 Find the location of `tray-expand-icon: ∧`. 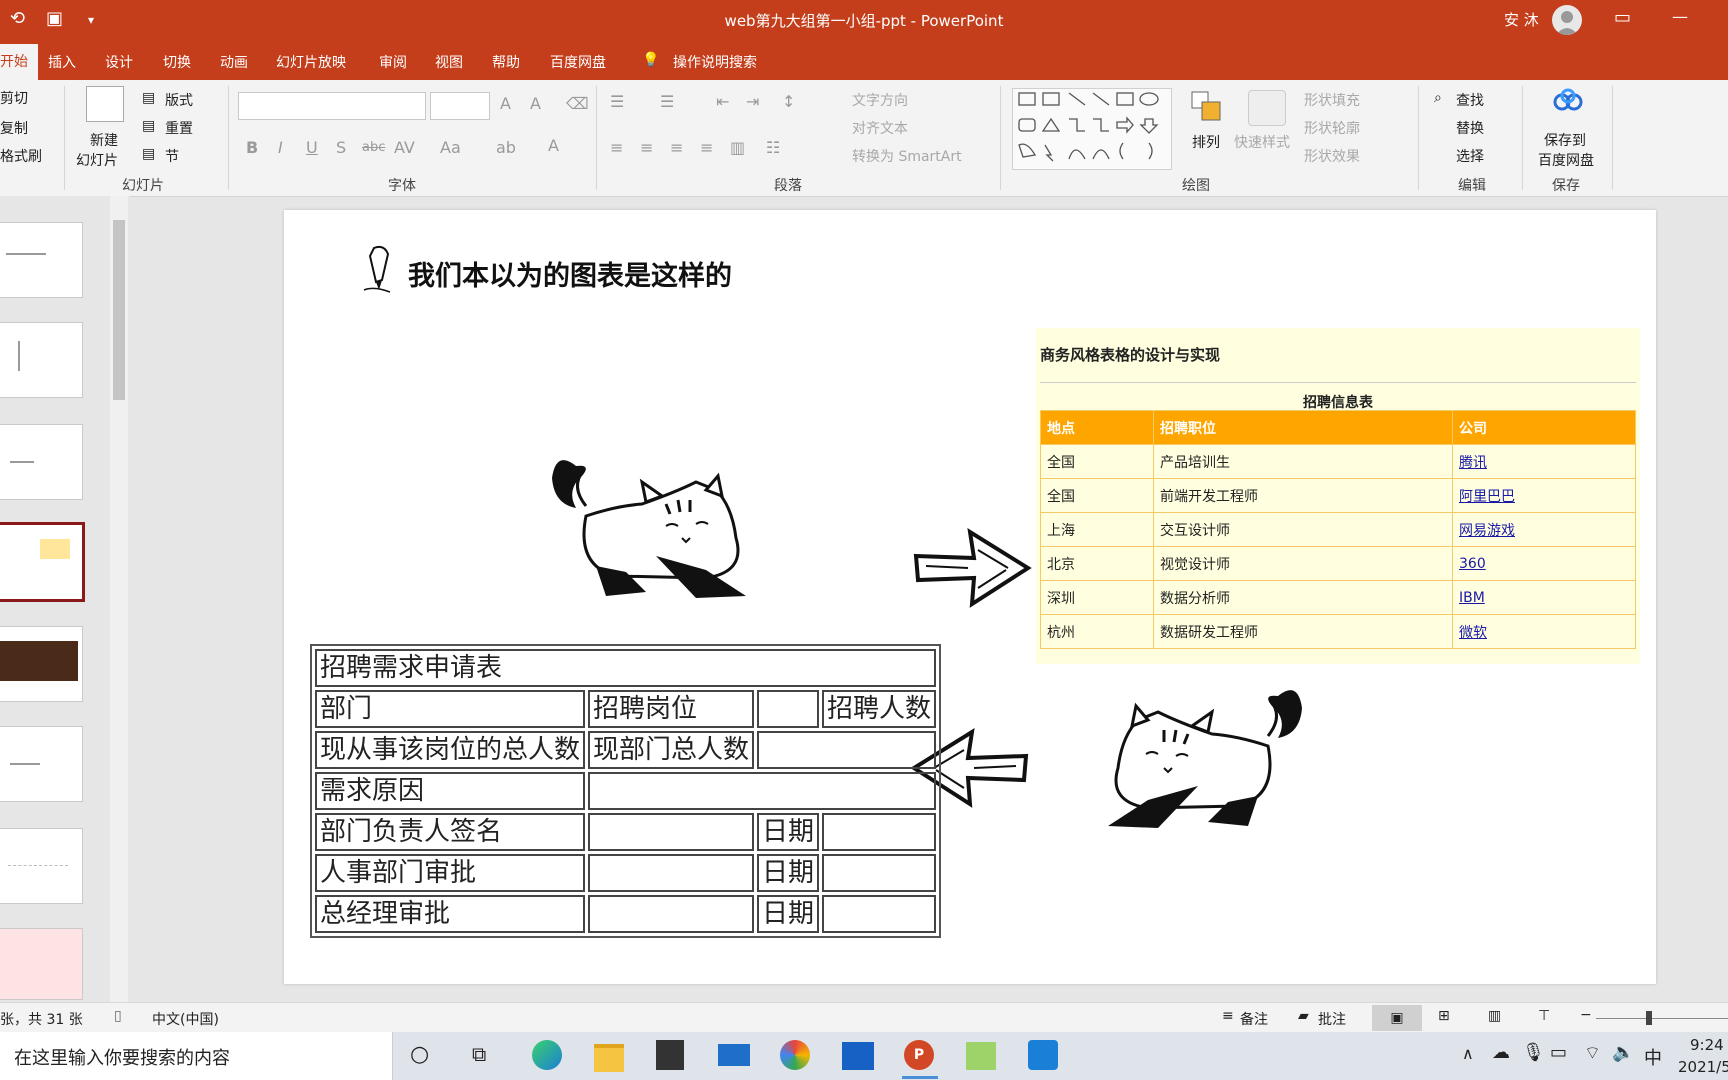

tray-expand-icon: ∧ is located at coordinates (1468, 1053).